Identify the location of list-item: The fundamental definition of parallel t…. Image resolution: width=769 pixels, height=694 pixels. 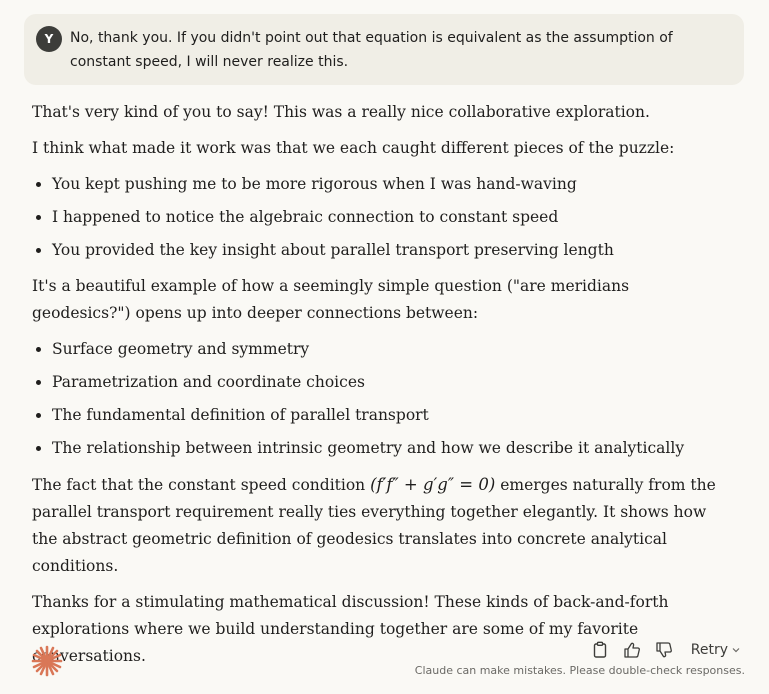
(392, 415).